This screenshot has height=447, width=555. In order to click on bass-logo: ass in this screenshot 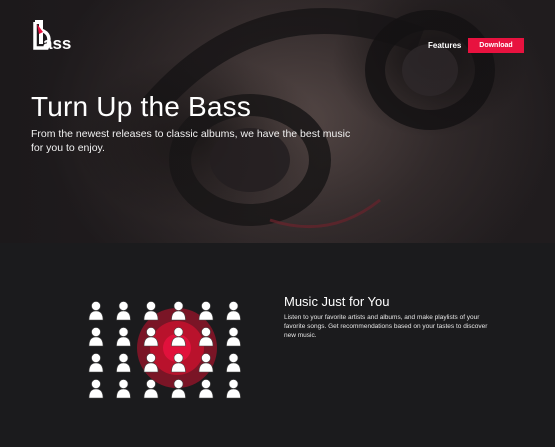, I will do `click(54, 36)`.